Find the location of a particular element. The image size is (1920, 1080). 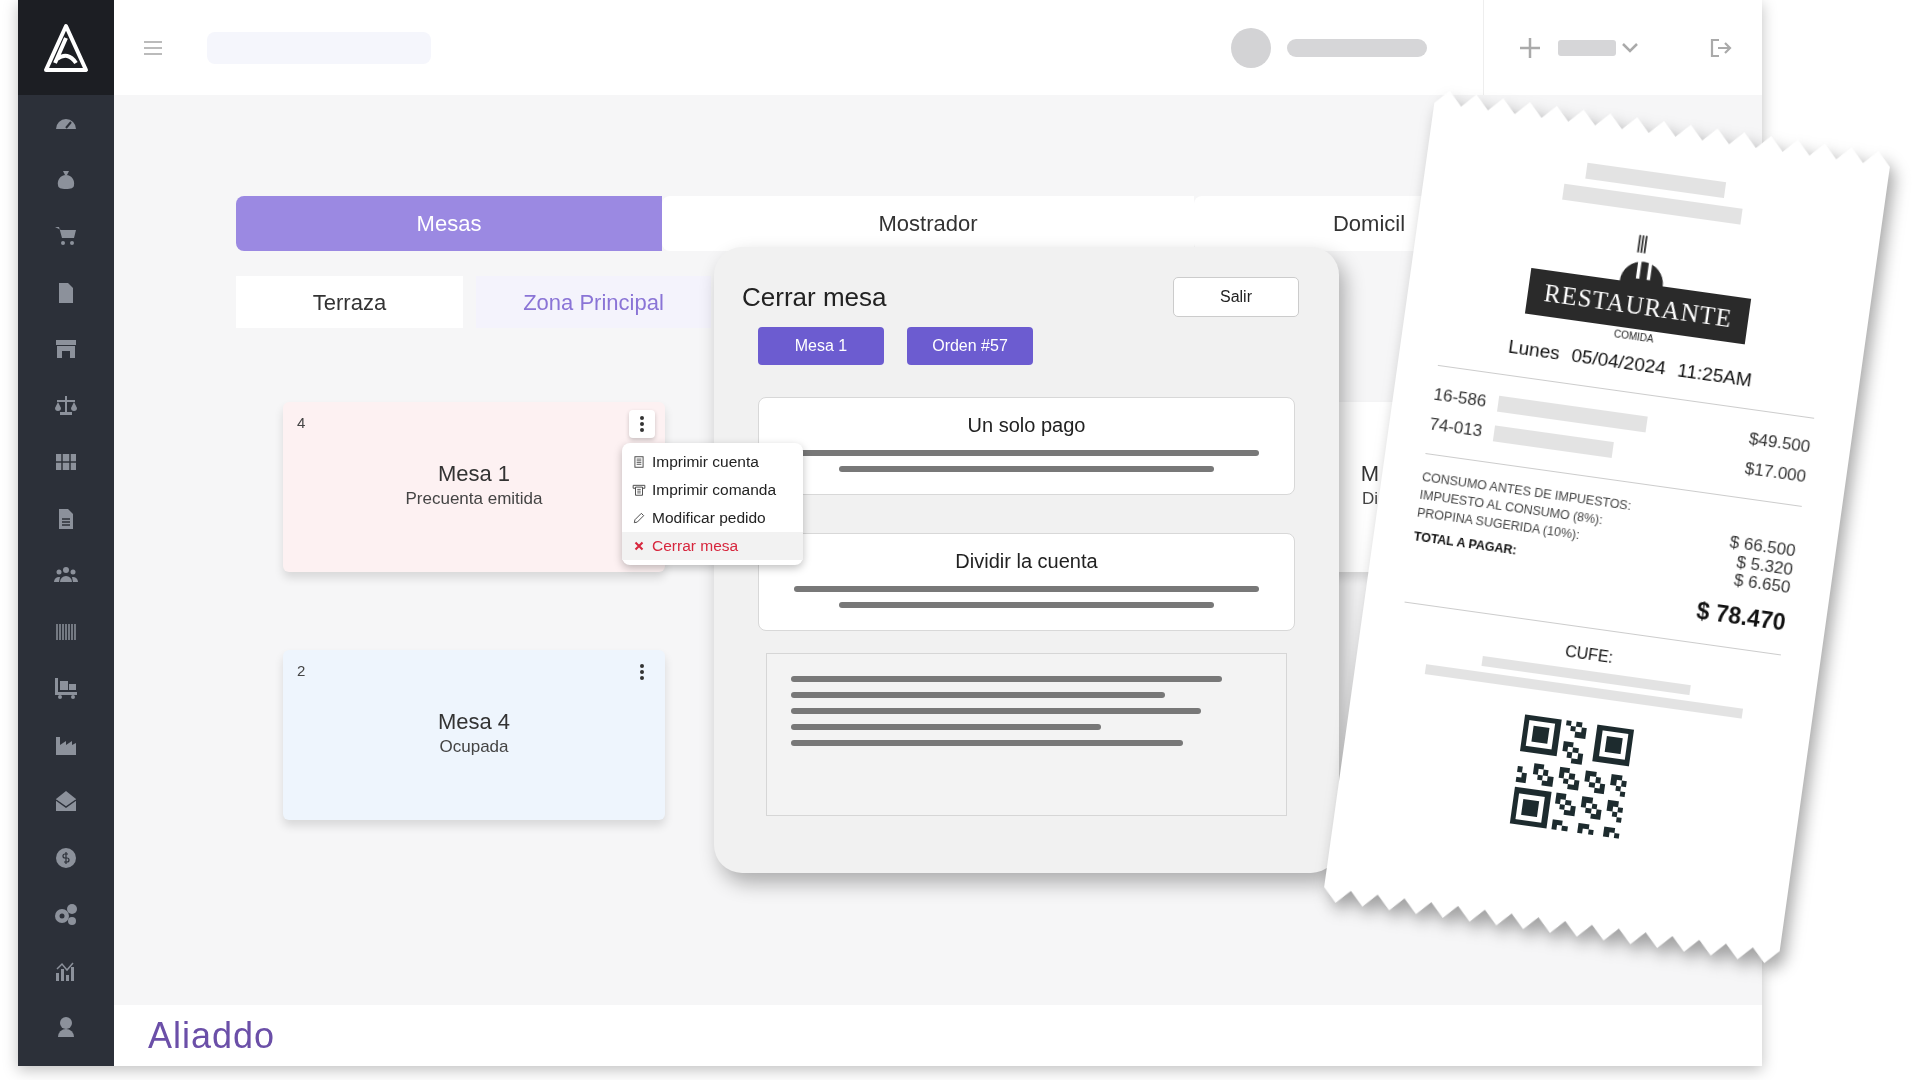

table-status: Di is located at coordinates (1370, 499).